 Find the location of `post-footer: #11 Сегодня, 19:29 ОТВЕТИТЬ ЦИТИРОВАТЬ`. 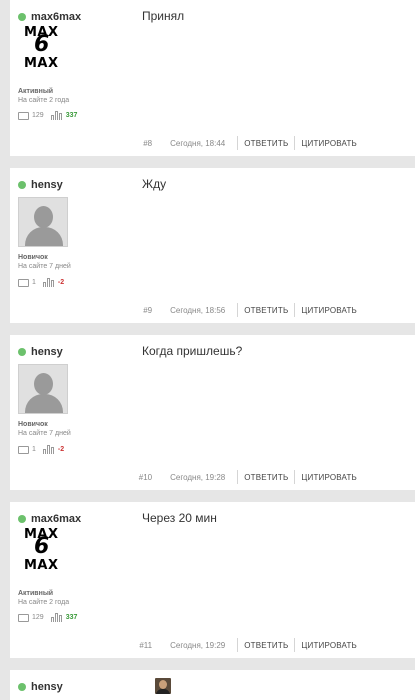

post-footer: #11 Сегодня, 19:29 ОТВЕТИТЬ ЦИТИРОВАТЬ is located at coordinates (277, 645).